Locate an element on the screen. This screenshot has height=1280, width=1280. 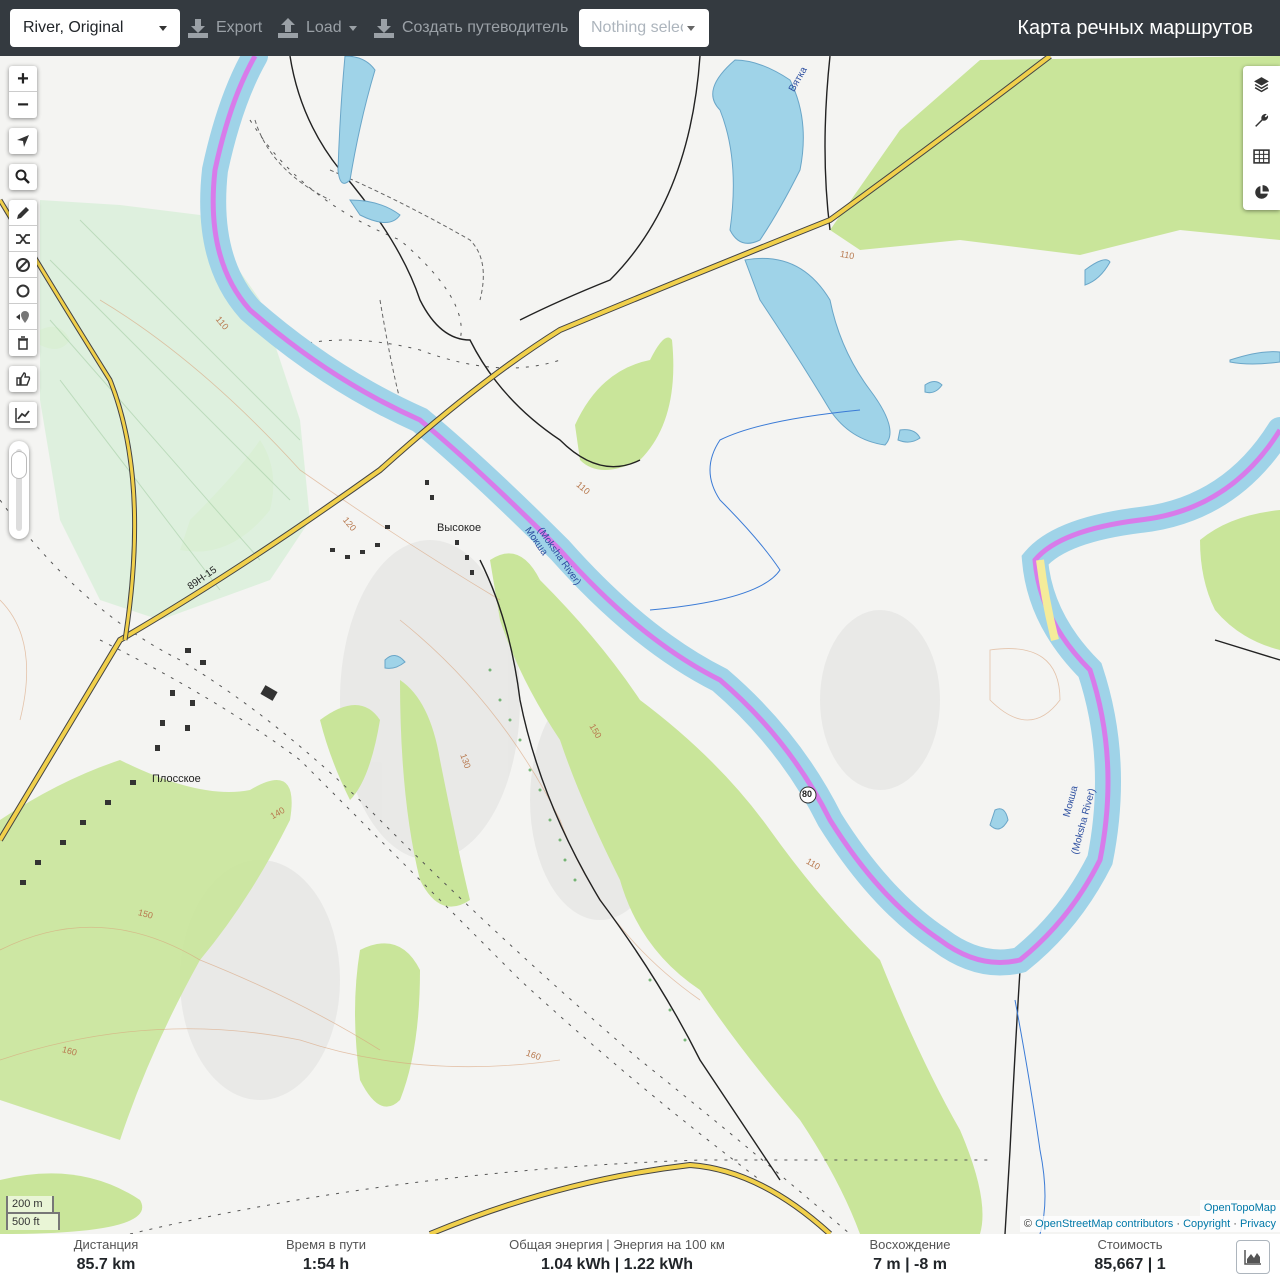
time-value: 1:54 h is located at coordinates (326, 1264).